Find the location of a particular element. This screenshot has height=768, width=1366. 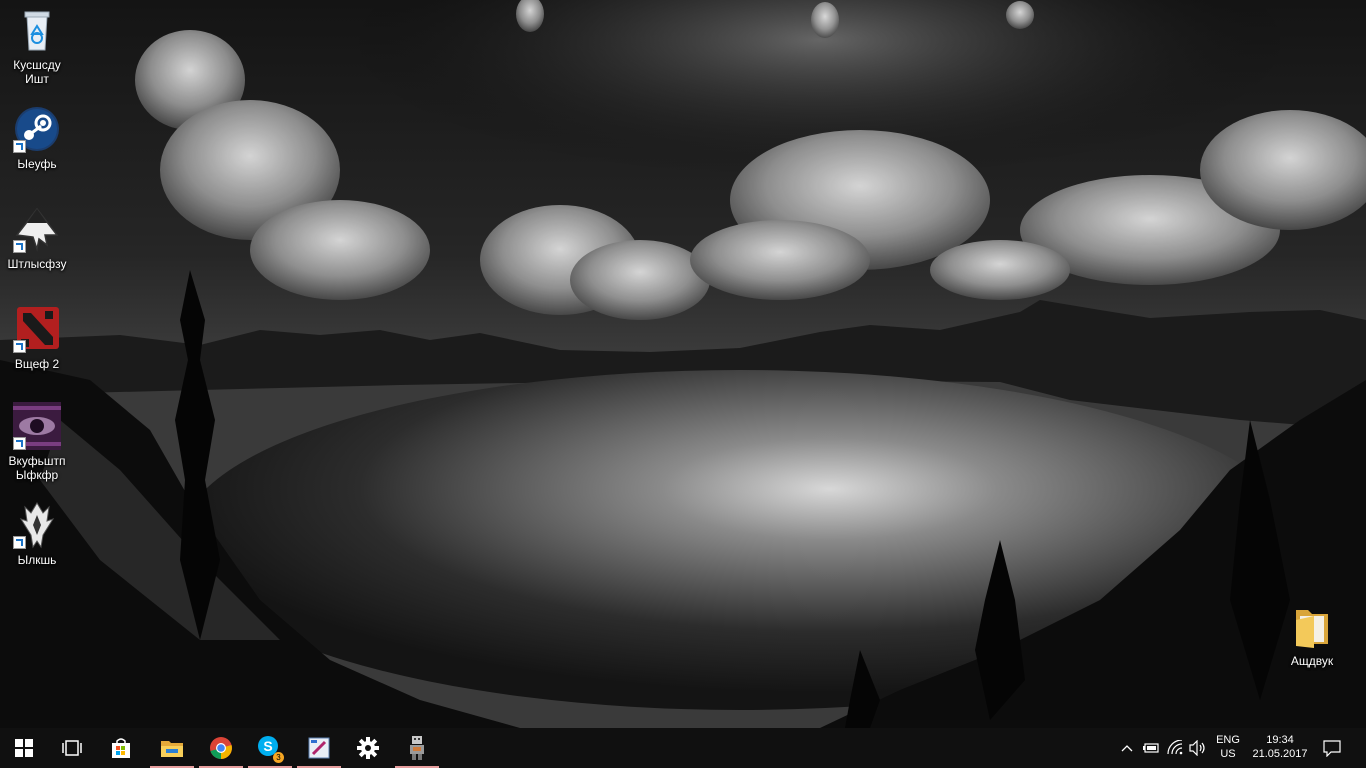

steam-icon is located at coordinates (37, 129).